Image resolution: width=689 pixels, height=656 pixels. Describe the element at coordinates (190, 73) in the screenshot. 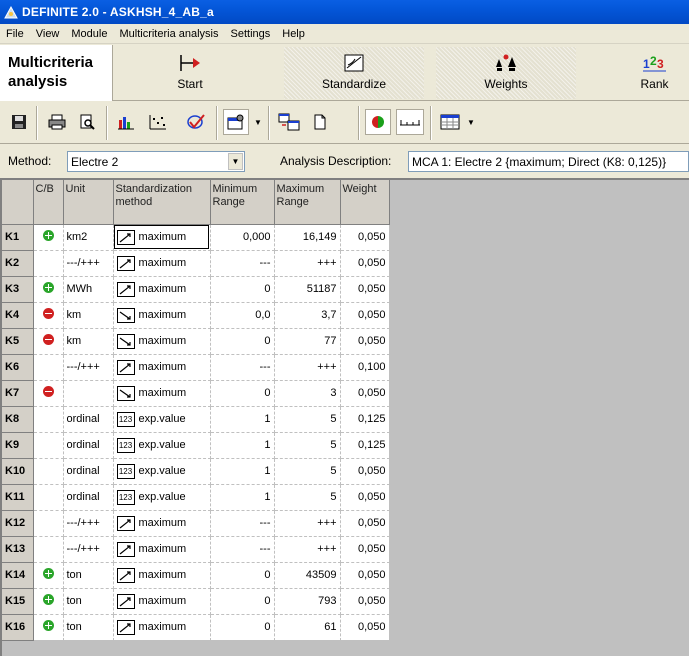

I see `start-button: Start` at that location.